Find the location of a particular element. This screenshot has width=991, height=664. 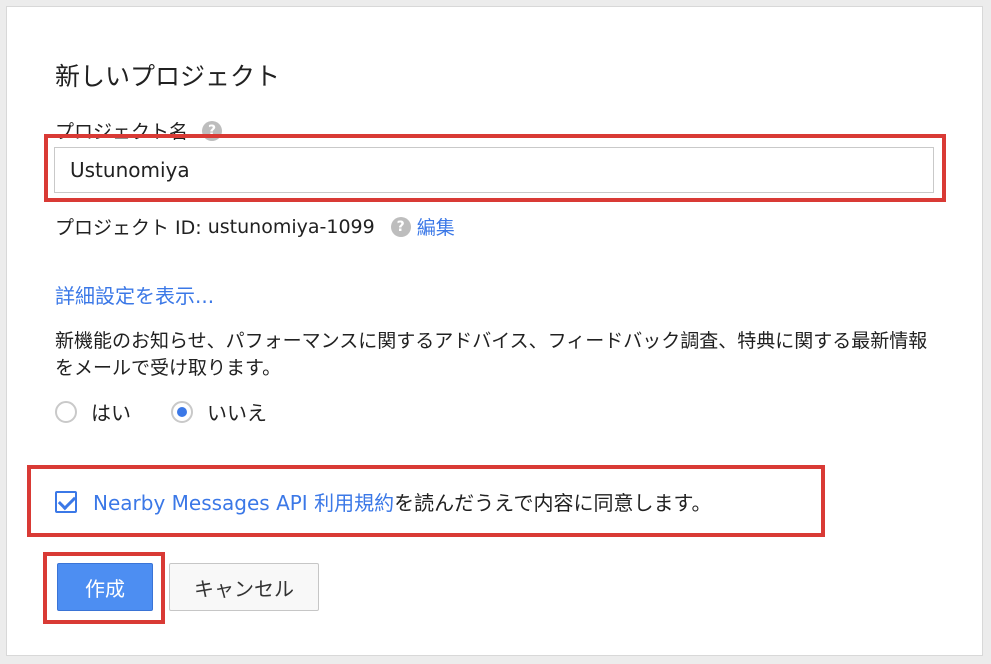

help-icon: ? is located at coordinates (400, 226).